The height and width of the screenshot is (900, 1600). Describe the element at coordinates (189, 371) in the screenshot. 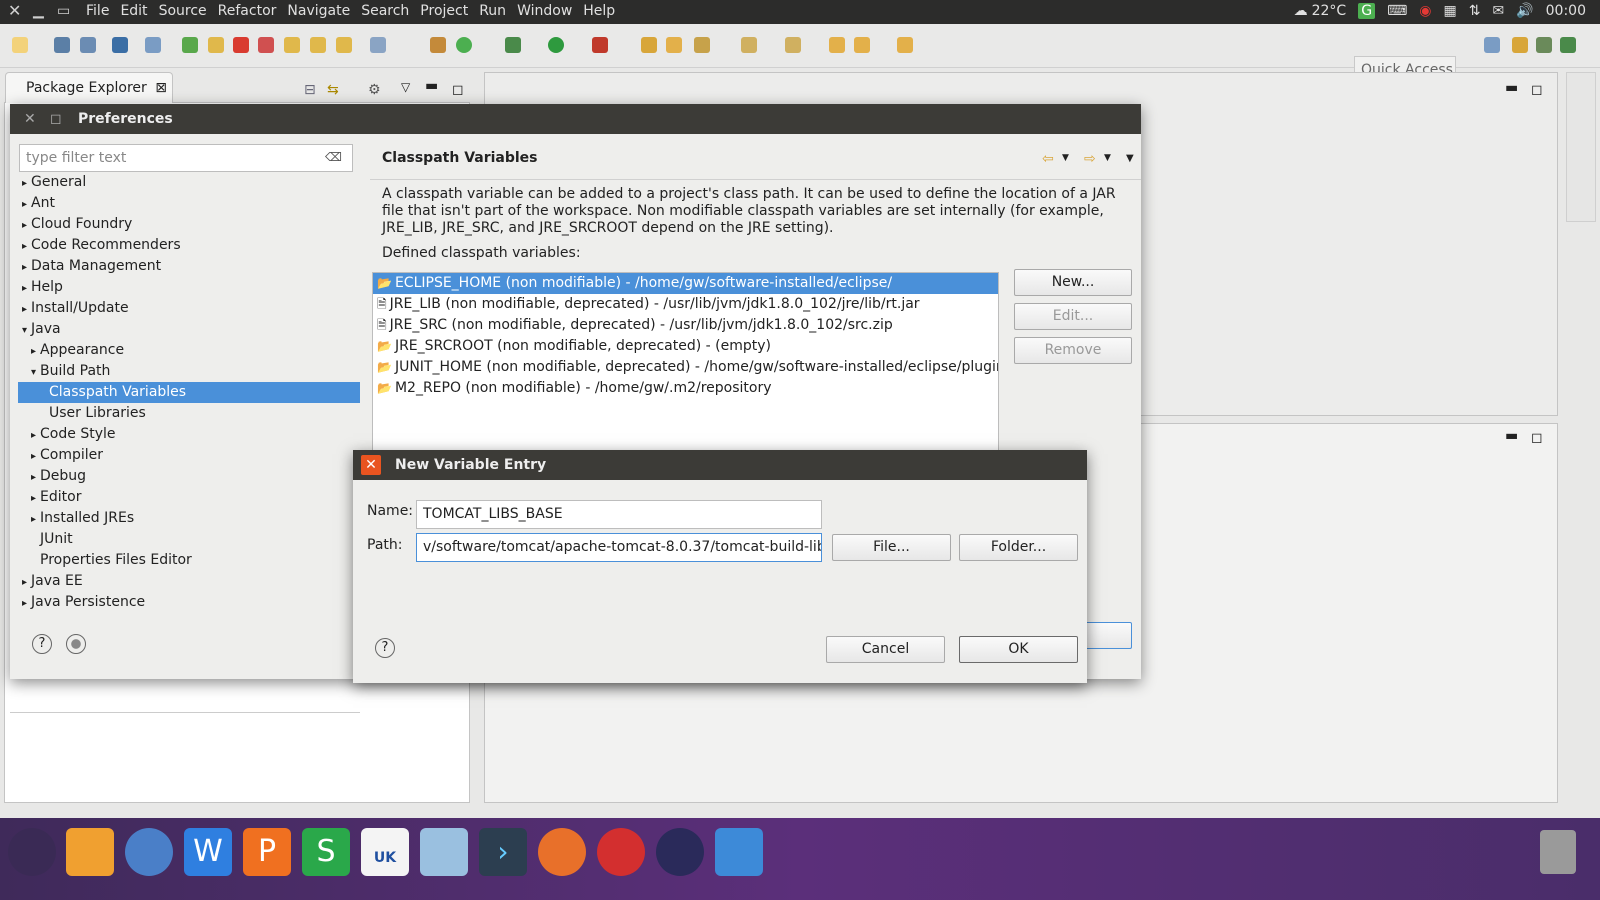

I see `tree-item: ▾ Build Path` at that location.